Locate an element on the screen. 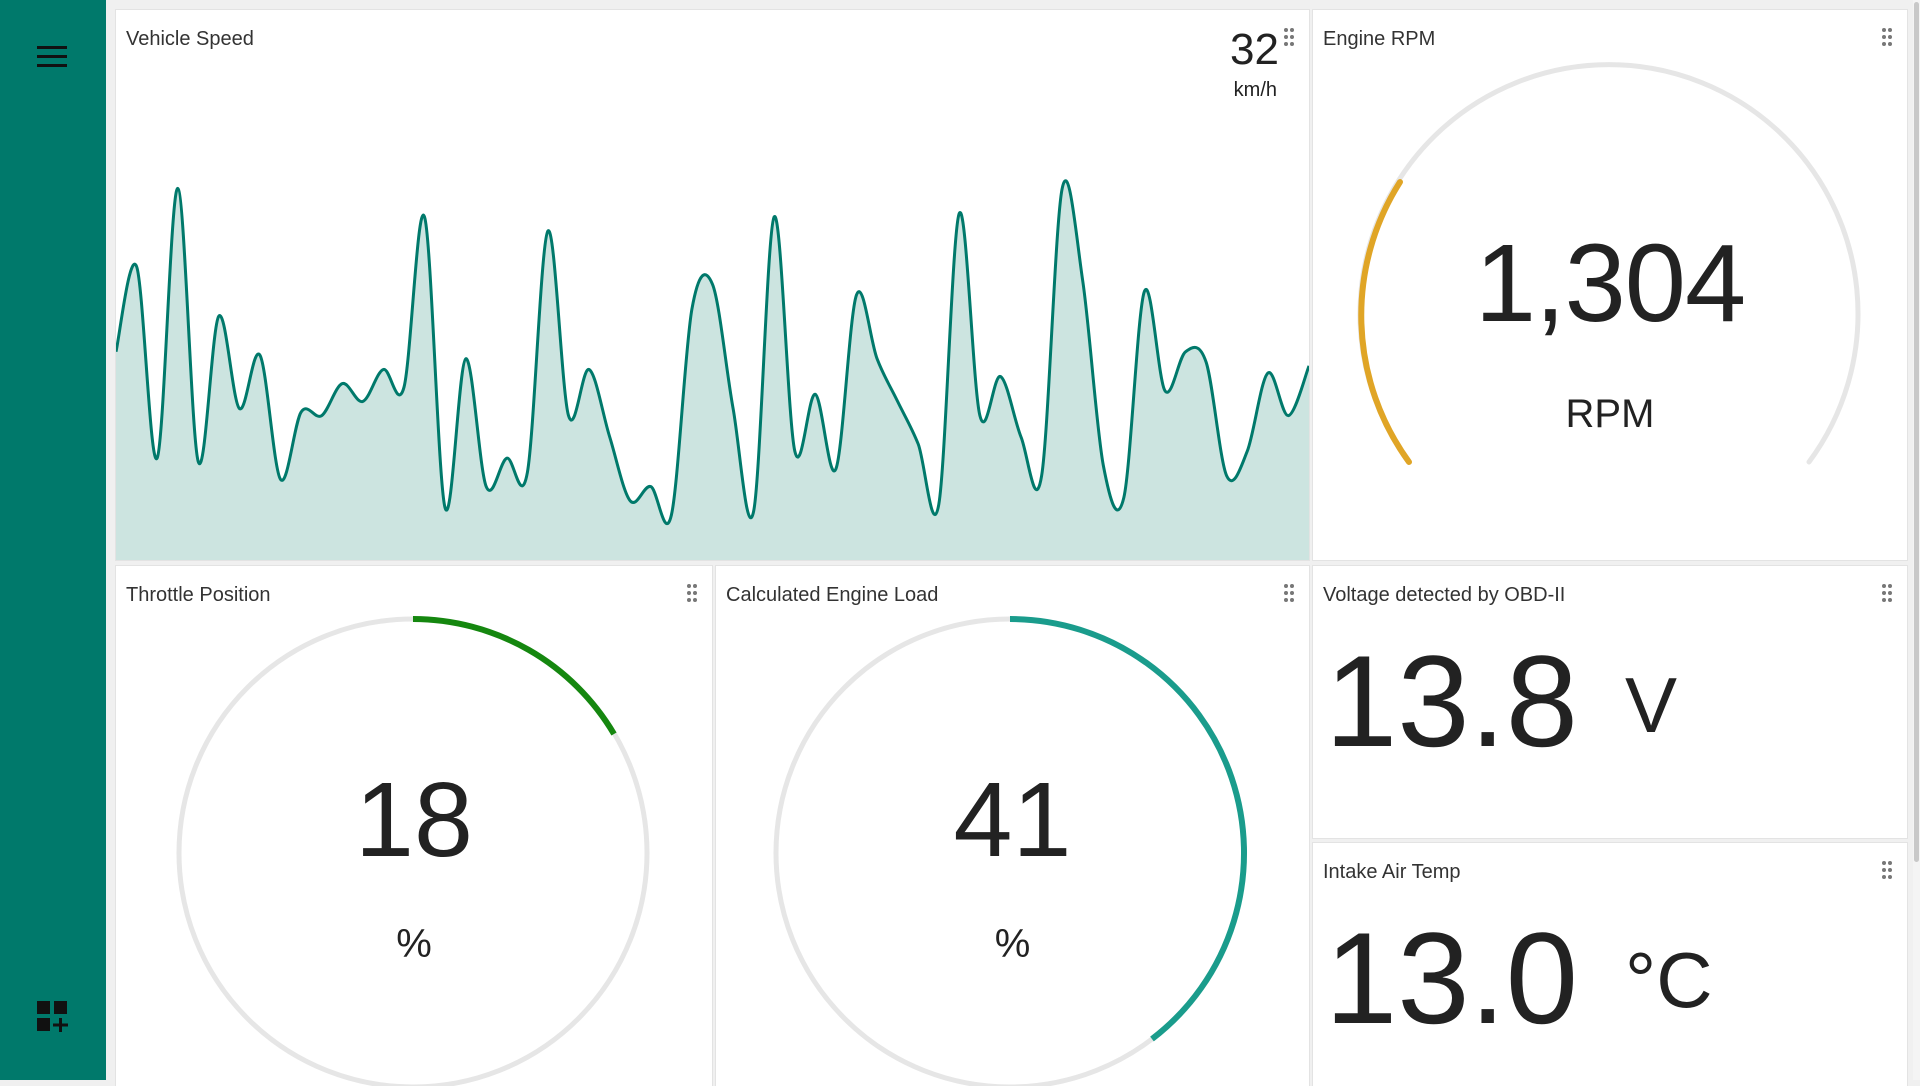 The width and height of the screenshot is (1920, 1086). voltage-title: Voltage detected by OBD-II is located at coordinates (1444, 595).